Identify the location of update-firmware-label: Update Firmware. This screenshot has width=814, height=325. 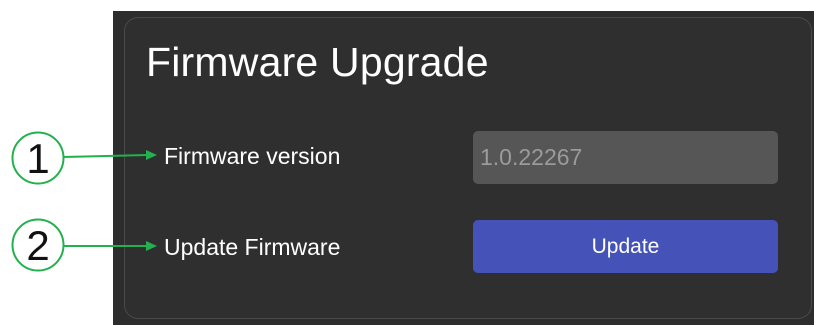
(252, 247).